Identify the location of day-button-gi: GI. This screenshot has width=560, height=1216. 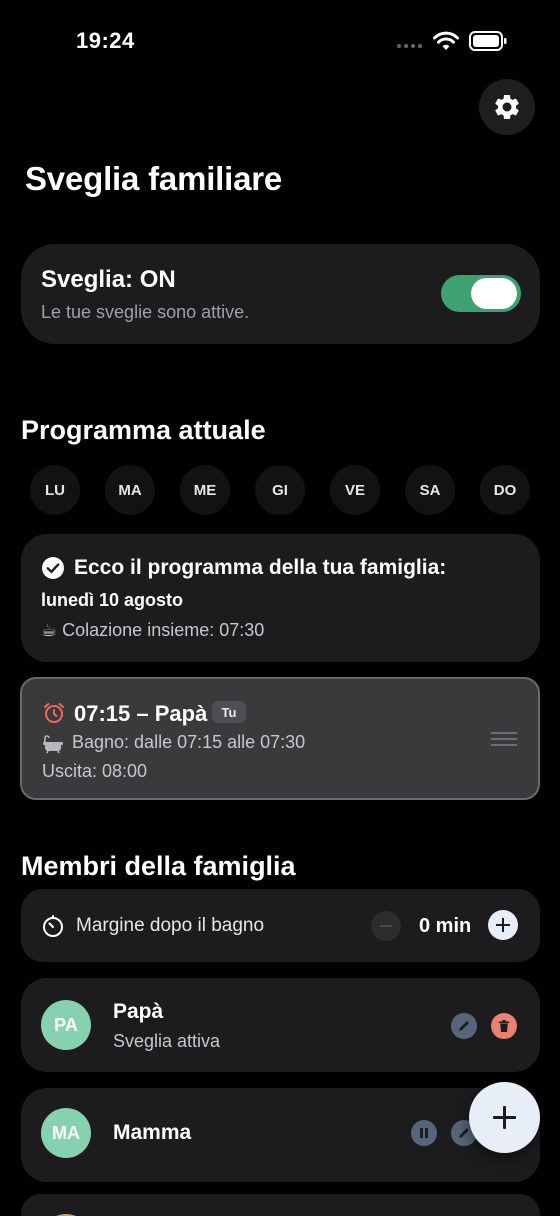
(280, 490).